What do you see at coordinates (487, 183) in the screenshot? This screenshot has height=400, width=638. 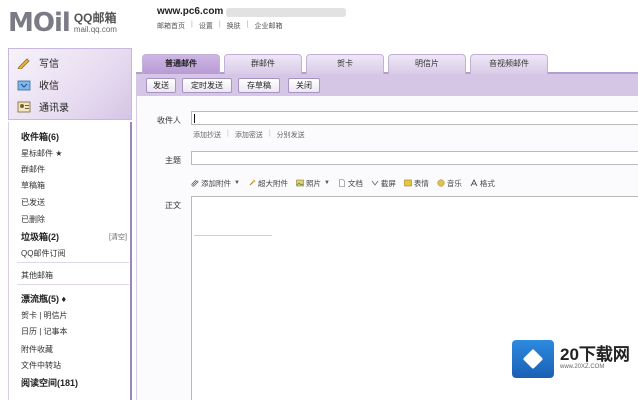 I see `format-label: 格式` at bounding box center [487, 183].